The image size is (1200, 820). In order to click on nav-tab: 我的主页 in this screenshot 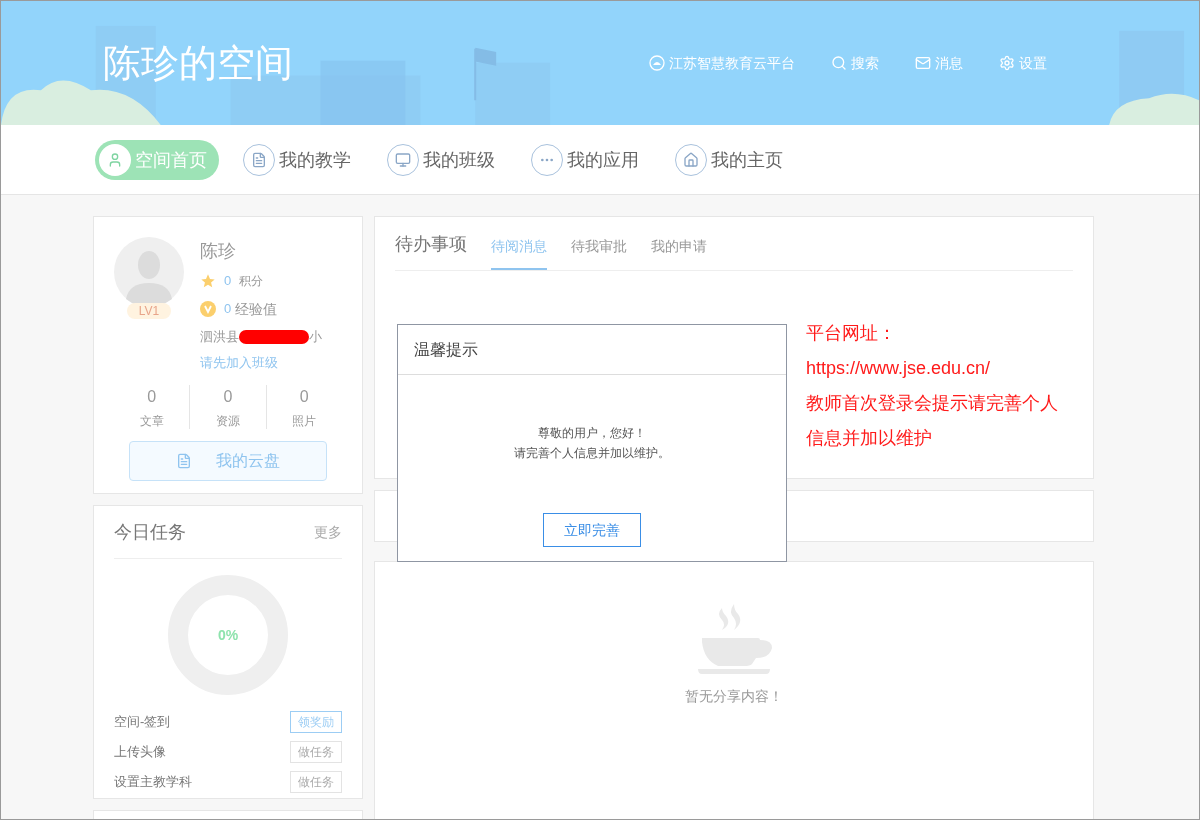, I will do `click(733, 159)`.